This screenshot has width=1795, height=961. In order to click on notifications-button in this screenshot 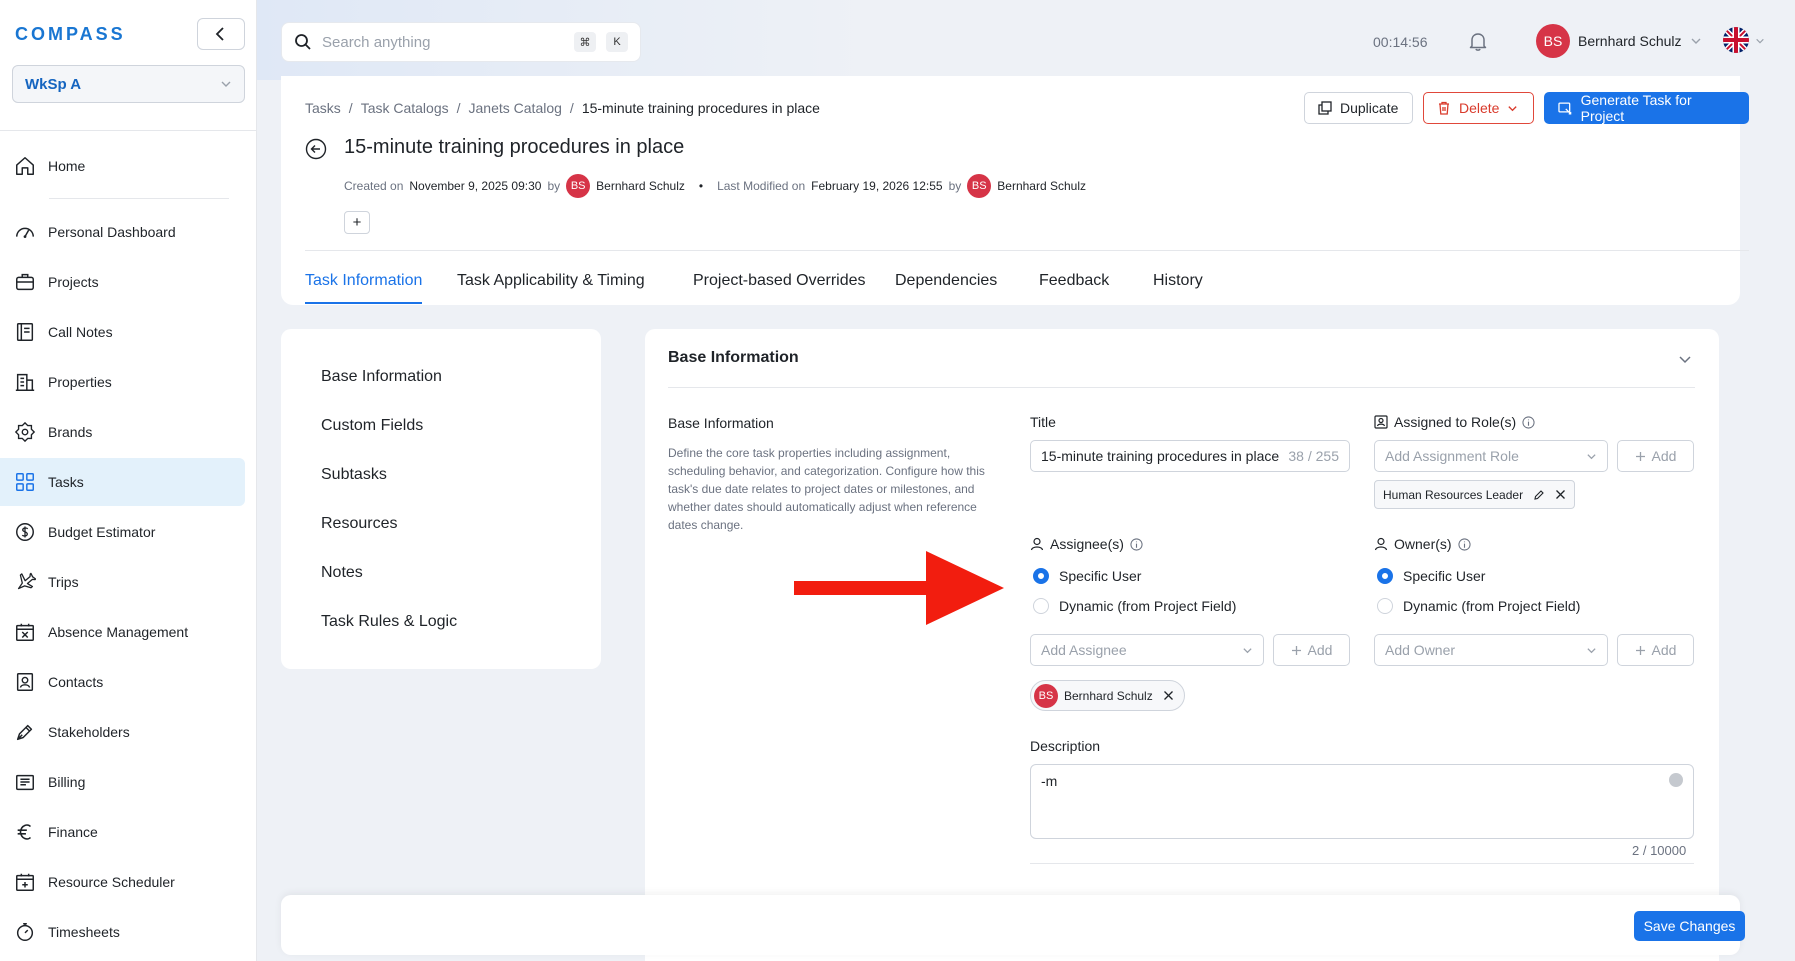, I will do `click(1478, 41)`.